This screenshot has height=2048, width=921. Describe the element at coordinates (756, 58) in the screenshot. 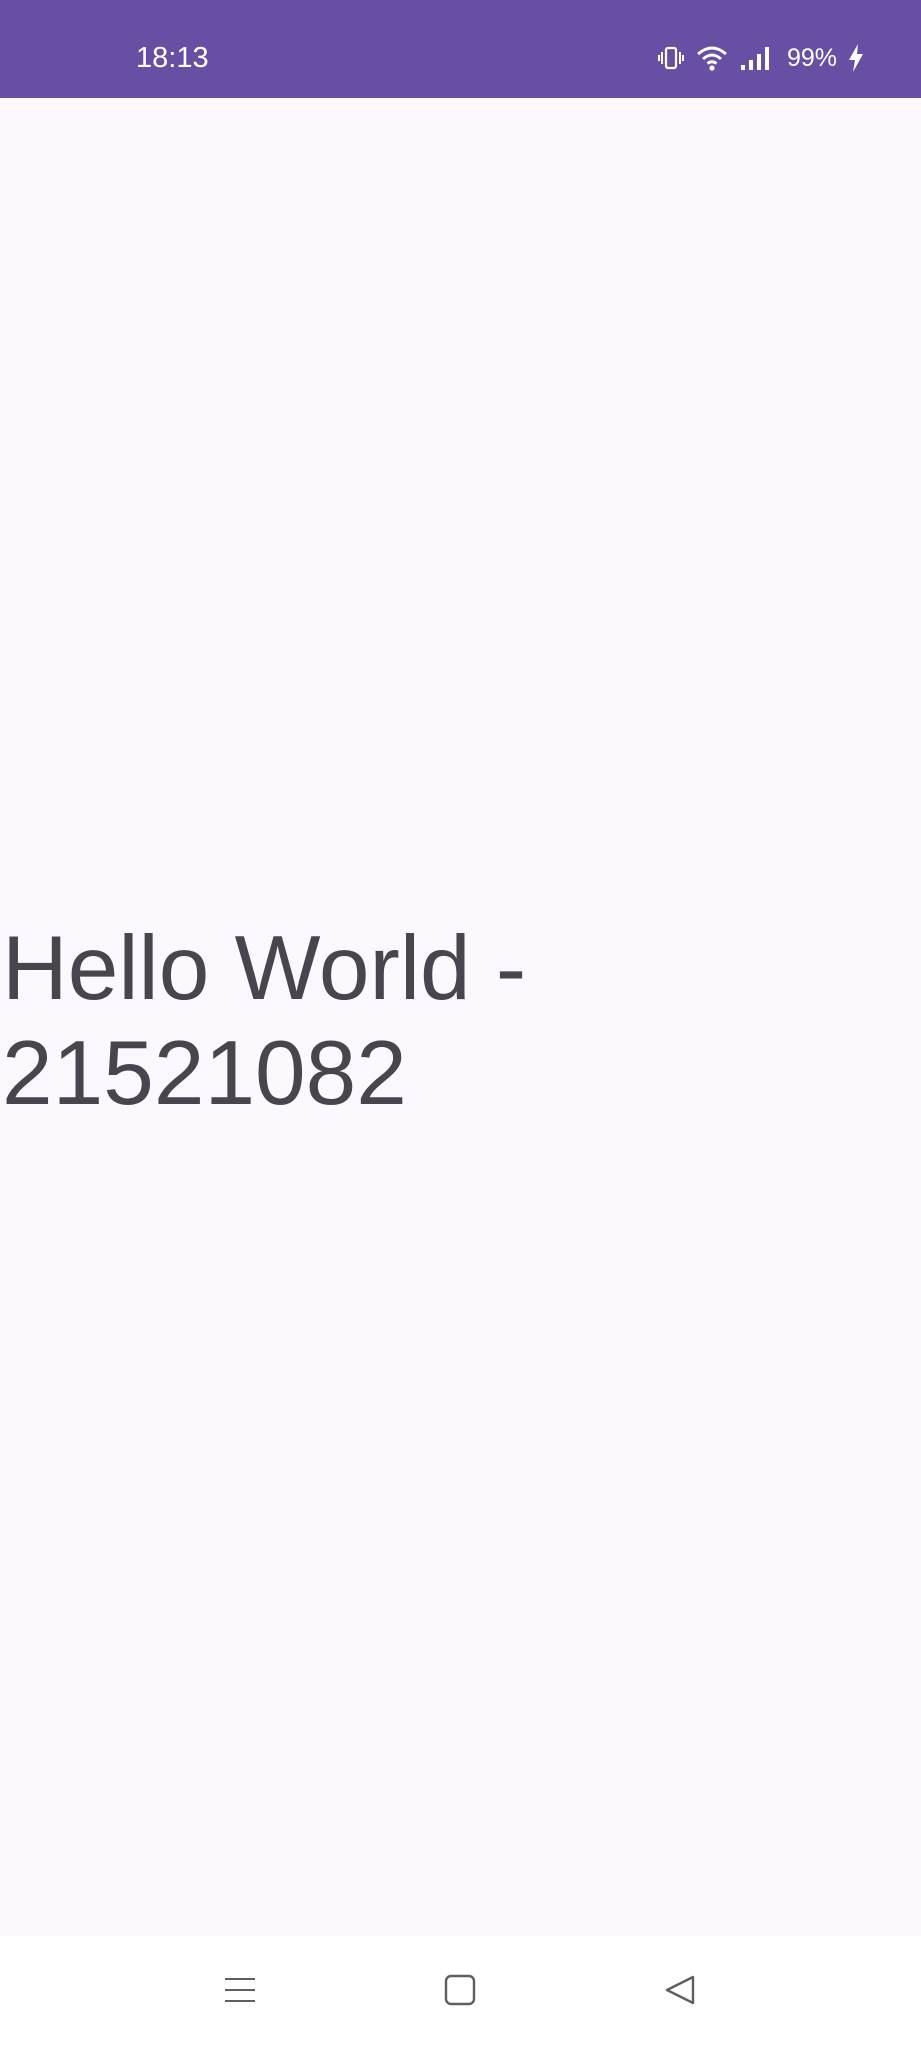

I see `signal-icon` at that location.